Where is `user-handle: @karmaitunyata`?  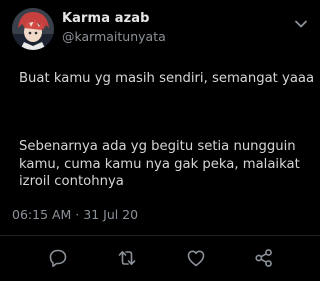
user-handle: @karmaitunyata is located at coordinates (114, 36).